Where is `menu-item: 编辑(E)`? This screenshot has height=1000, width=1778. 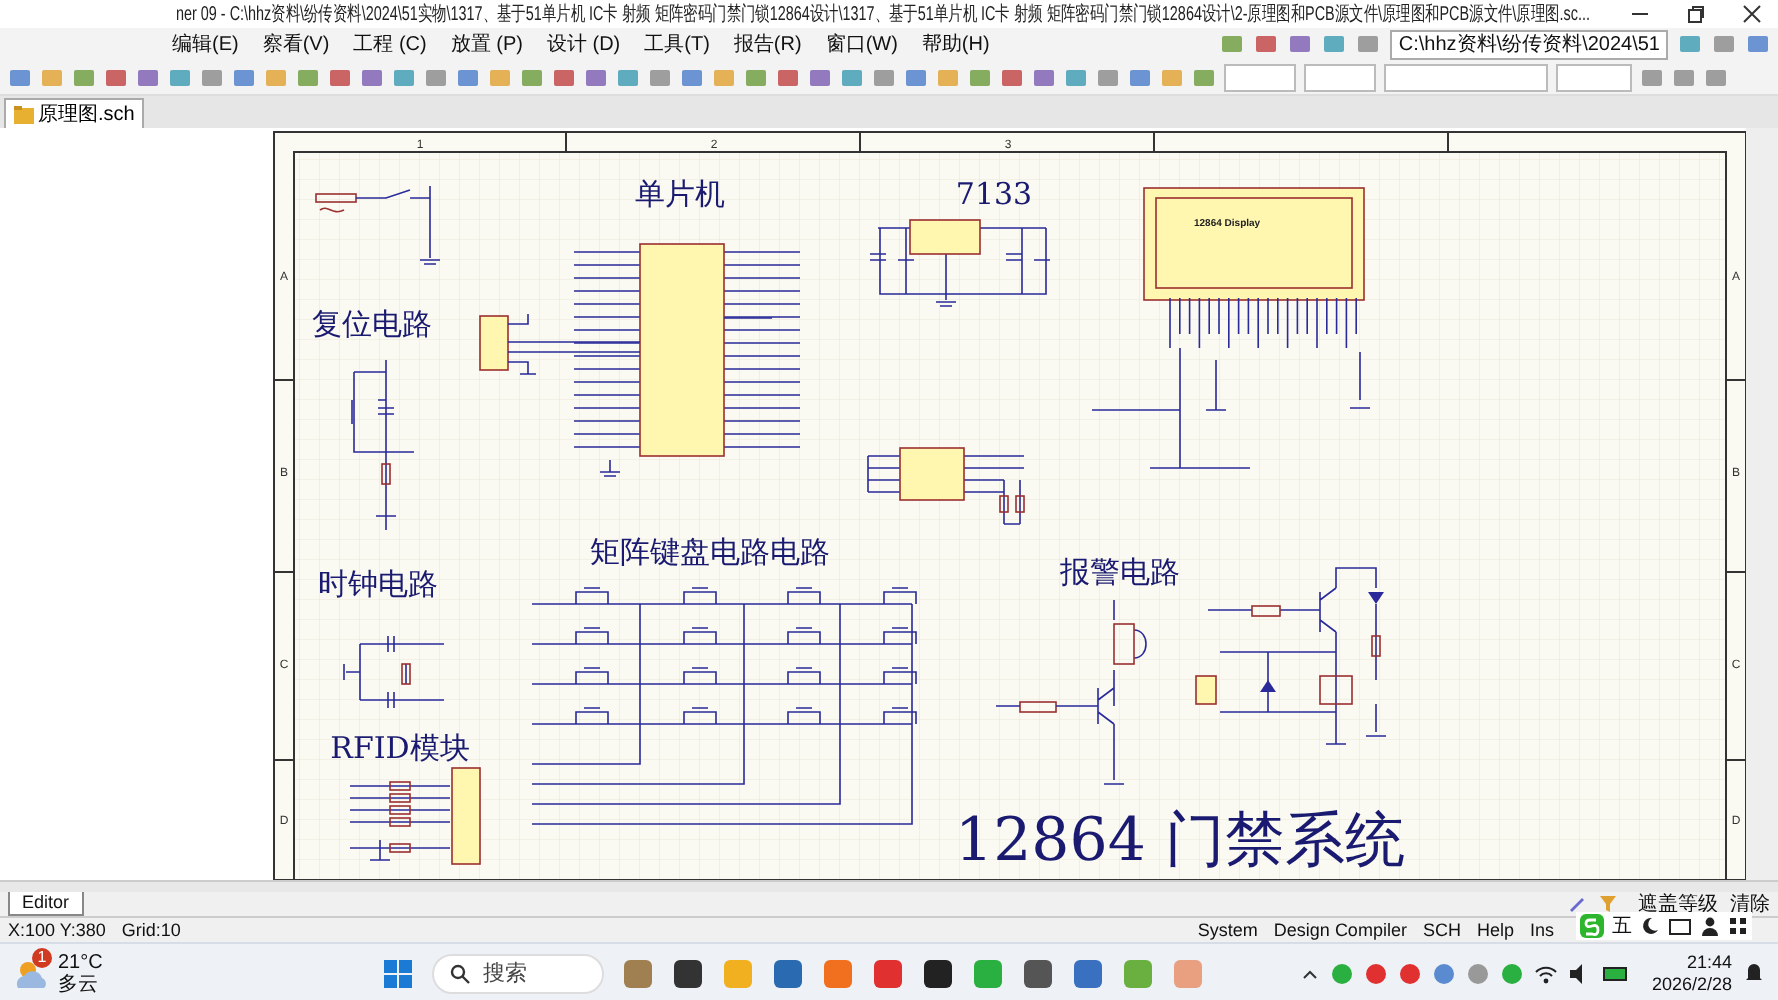 menu-item: 编辑(E) is located at coordinates (205, 44).